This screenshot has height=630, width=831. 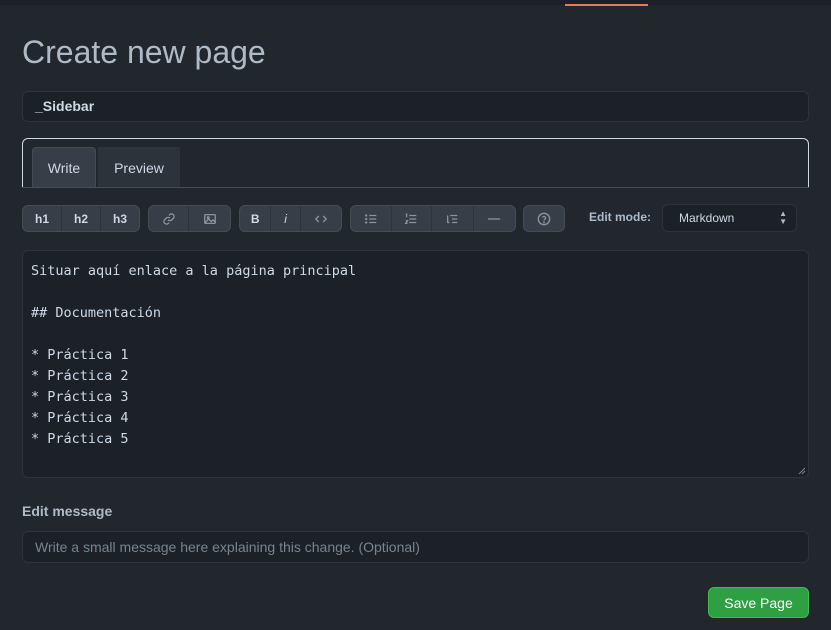 I want to click on top-nav-bar, so click(x=415, y=3).